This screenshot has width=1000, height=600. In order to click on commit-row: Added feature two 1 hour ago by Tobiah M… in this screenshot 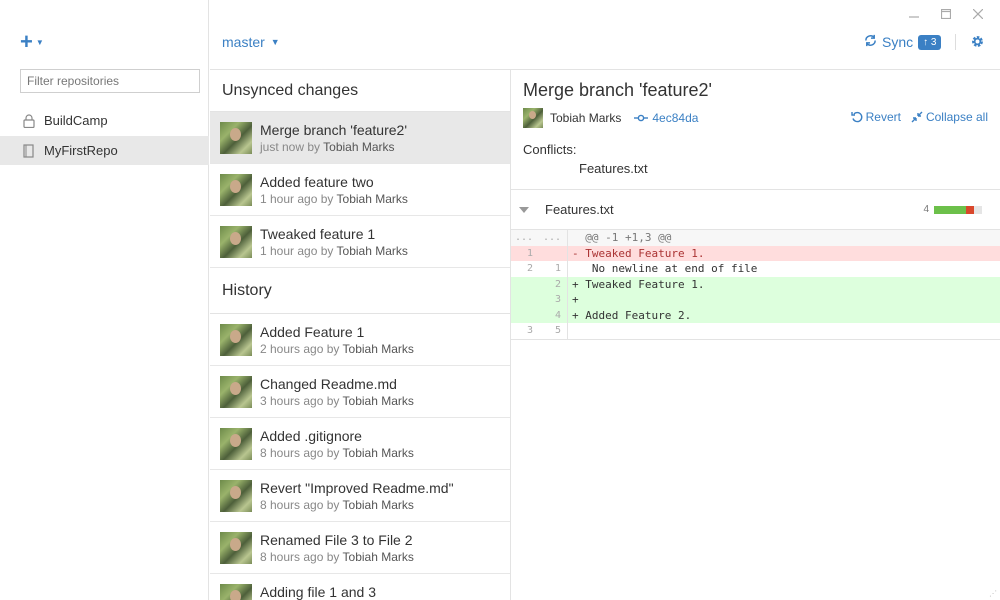, I will do `click(360, 190)`.